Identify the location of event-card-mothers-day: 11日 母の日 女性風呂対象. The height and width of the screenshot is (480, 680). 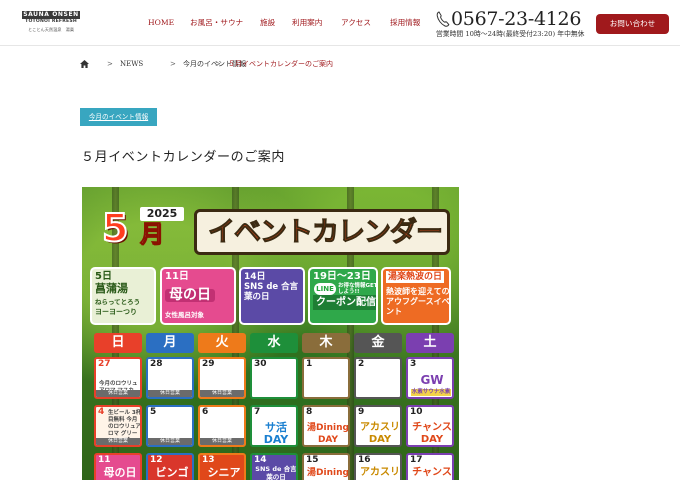
(198, 296).